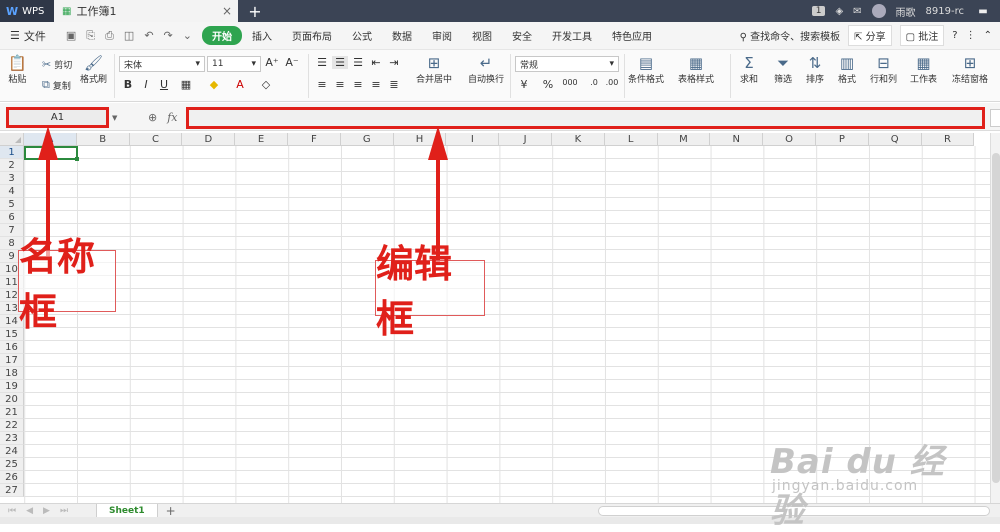 The height and width of the screenshot is (532, 1000). Describe the element at coordinates (12, 217) in the screenshot. I see `row-header: 6` at that location.